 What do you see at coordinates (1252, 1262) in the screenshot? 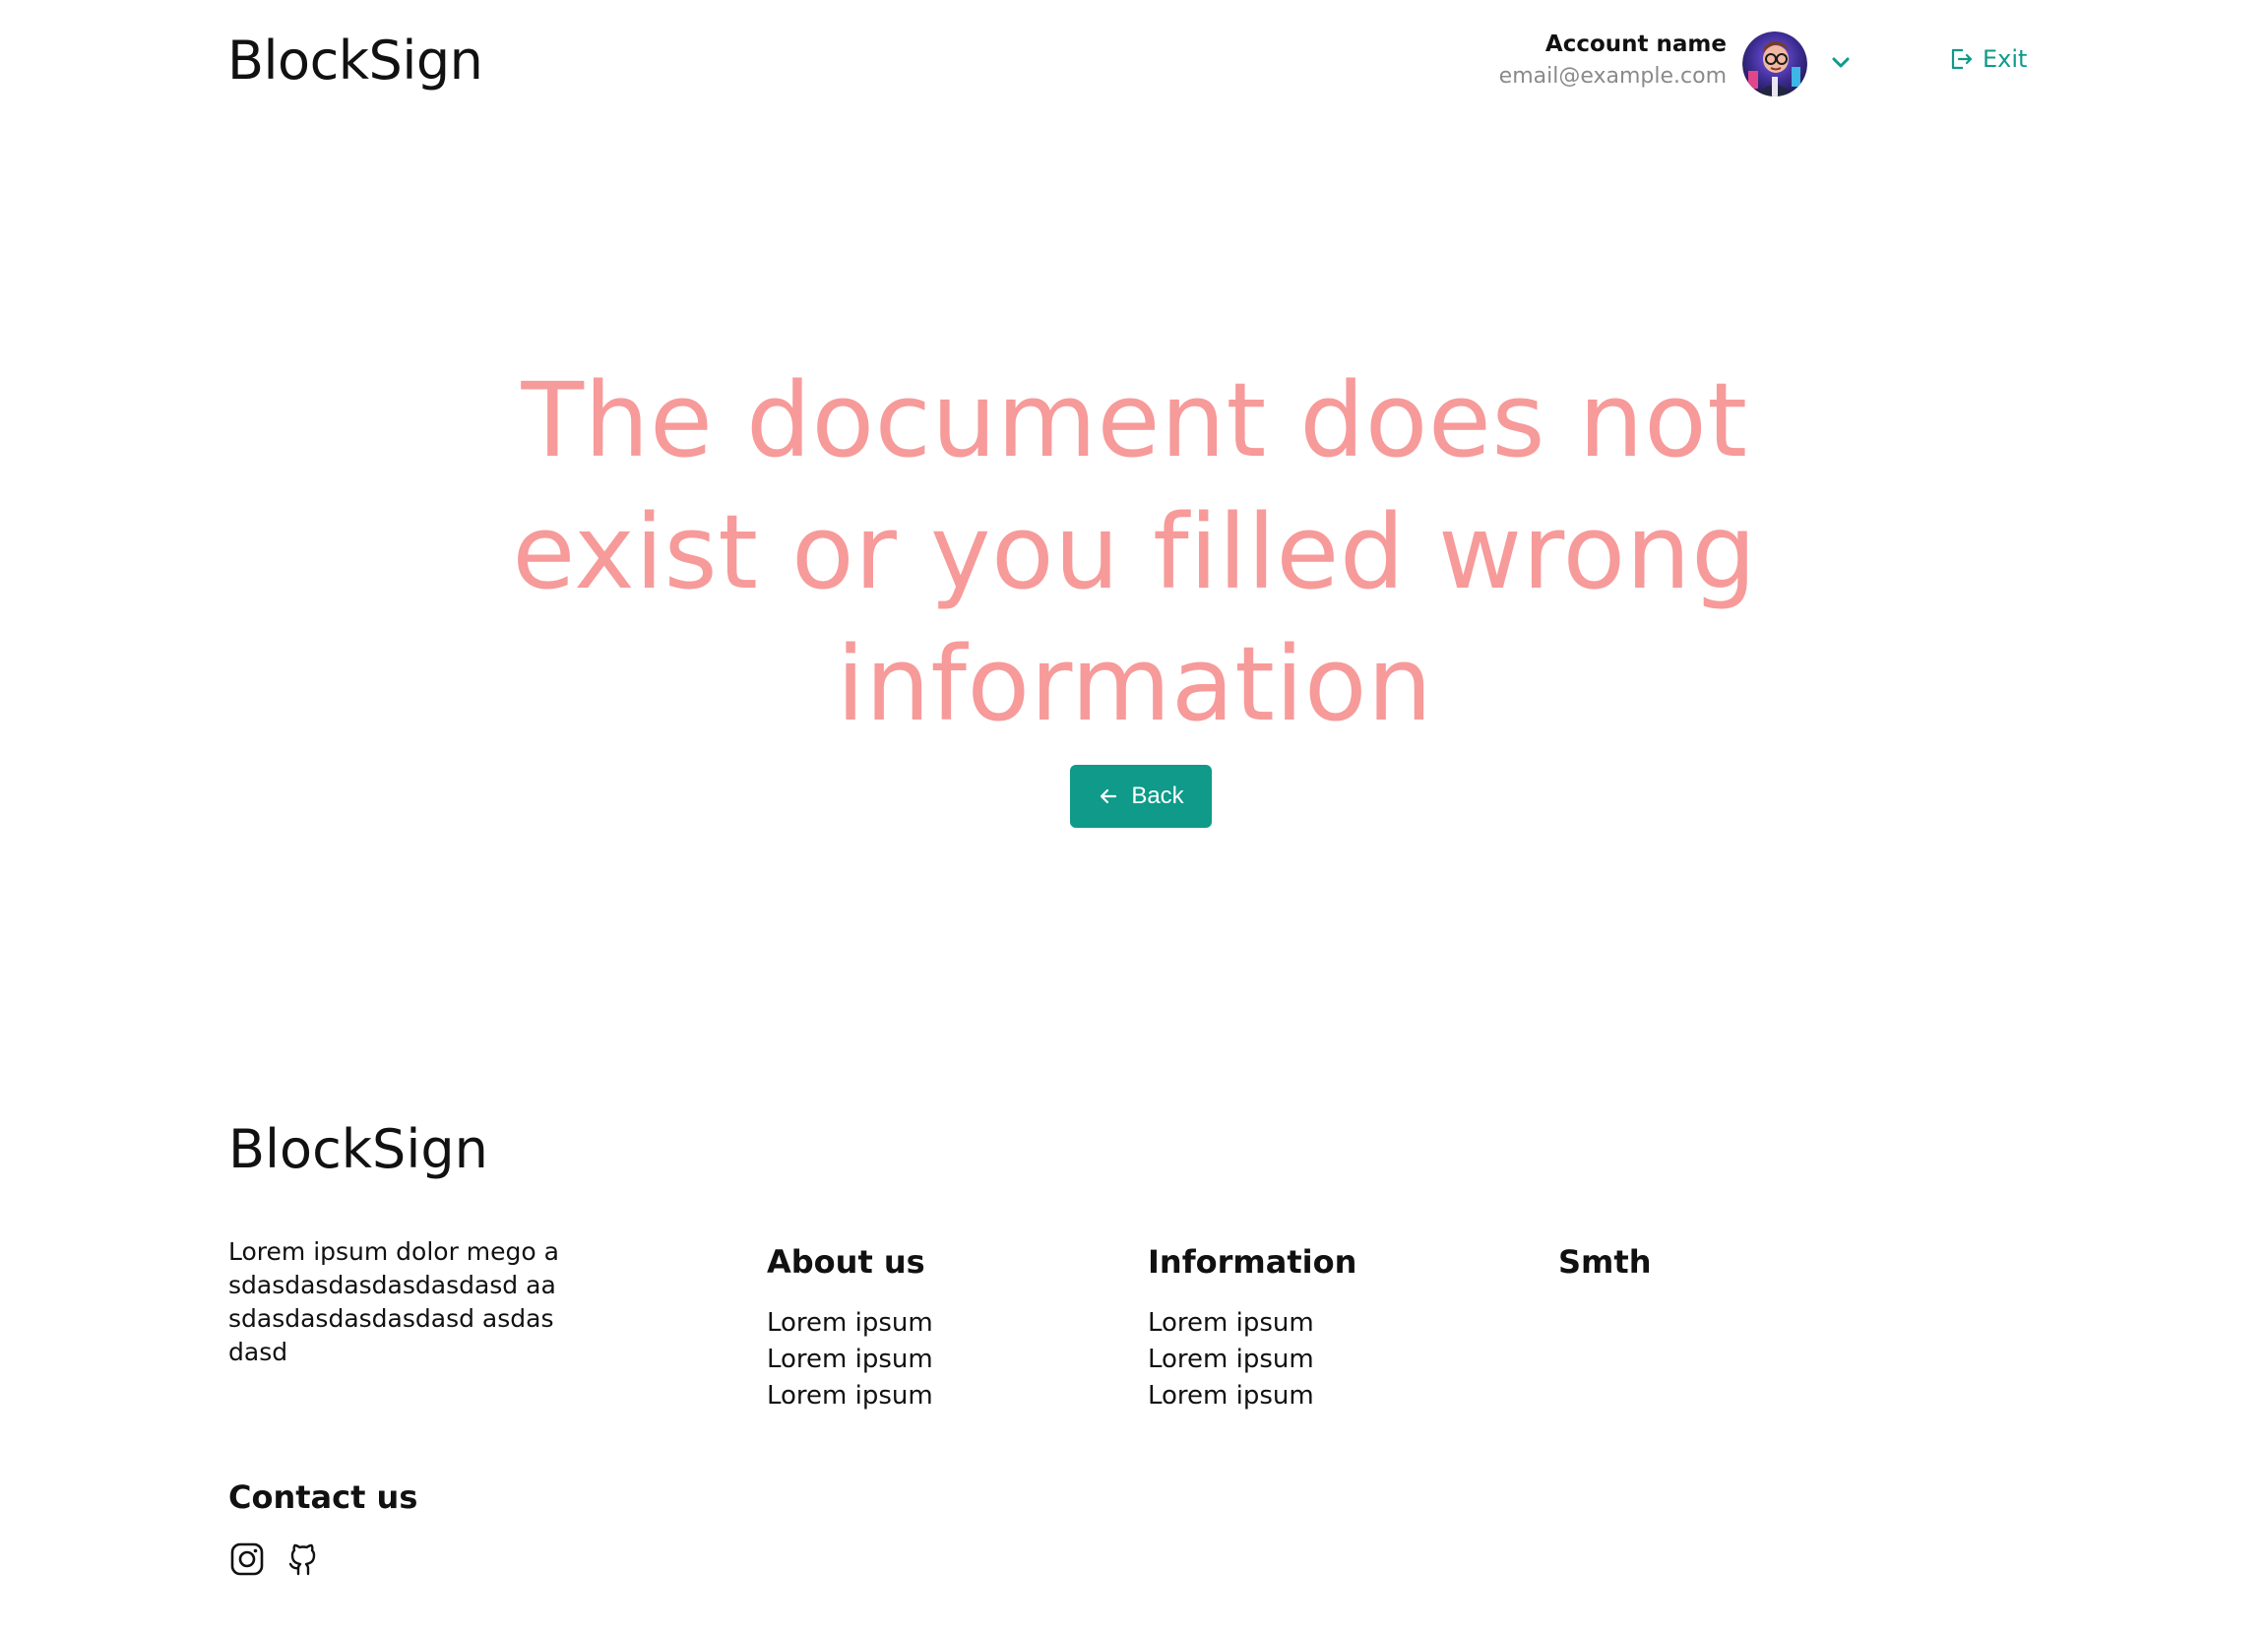
I see `footer-column-title: Information` at bounding box center [1252, 1262].